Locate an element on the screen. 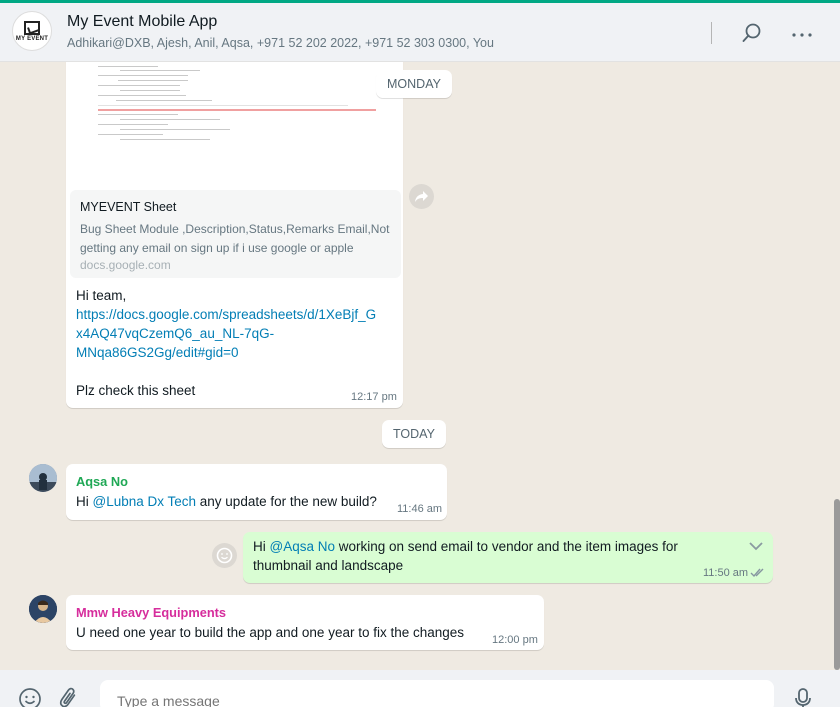  message-time: 11:46 am is located at coordinates (420, 509).